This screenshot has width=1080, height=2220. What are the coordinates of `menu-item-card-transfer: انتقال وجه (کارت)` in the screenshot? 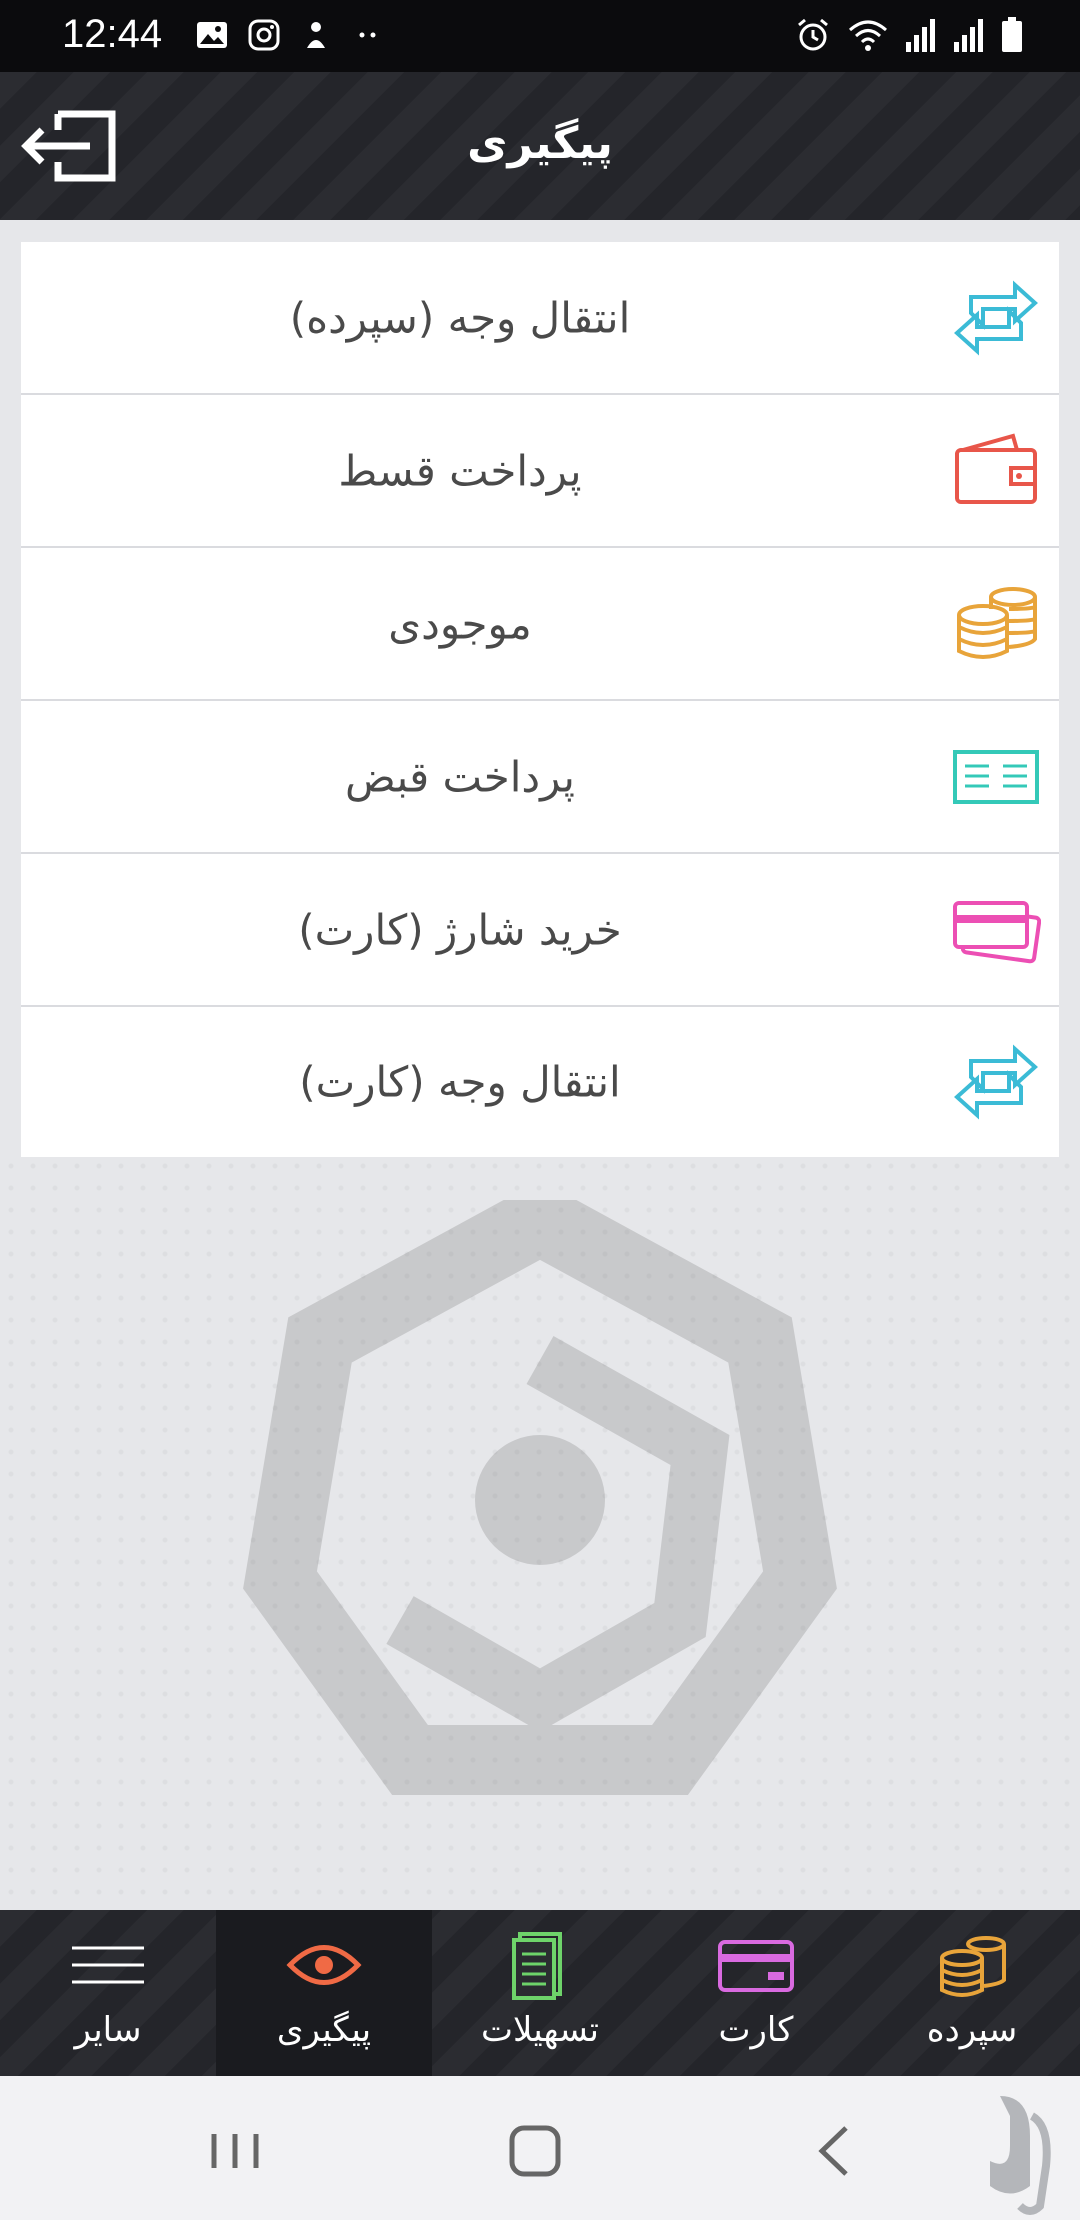 It's located at (540, 1082).